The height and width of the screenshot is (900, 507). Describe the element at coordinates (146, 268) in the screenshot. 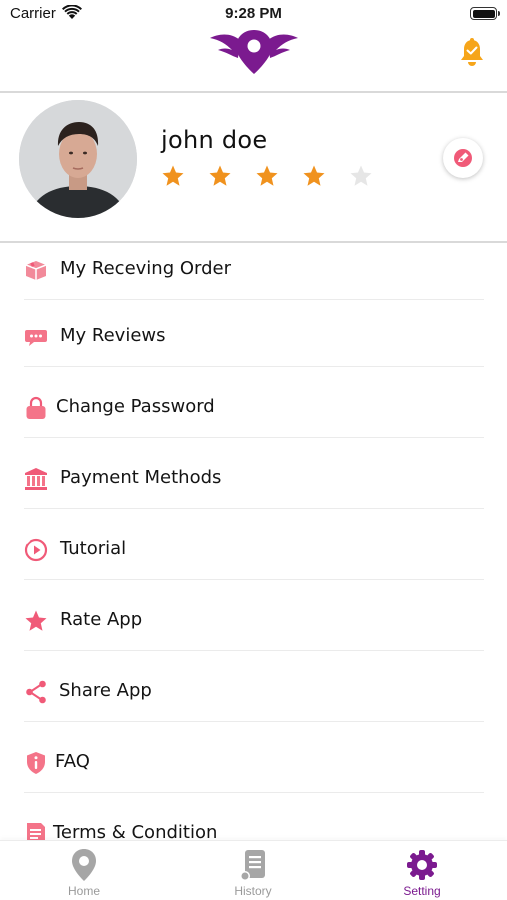

I see `menu-item-label: My Receving Order` at that location.